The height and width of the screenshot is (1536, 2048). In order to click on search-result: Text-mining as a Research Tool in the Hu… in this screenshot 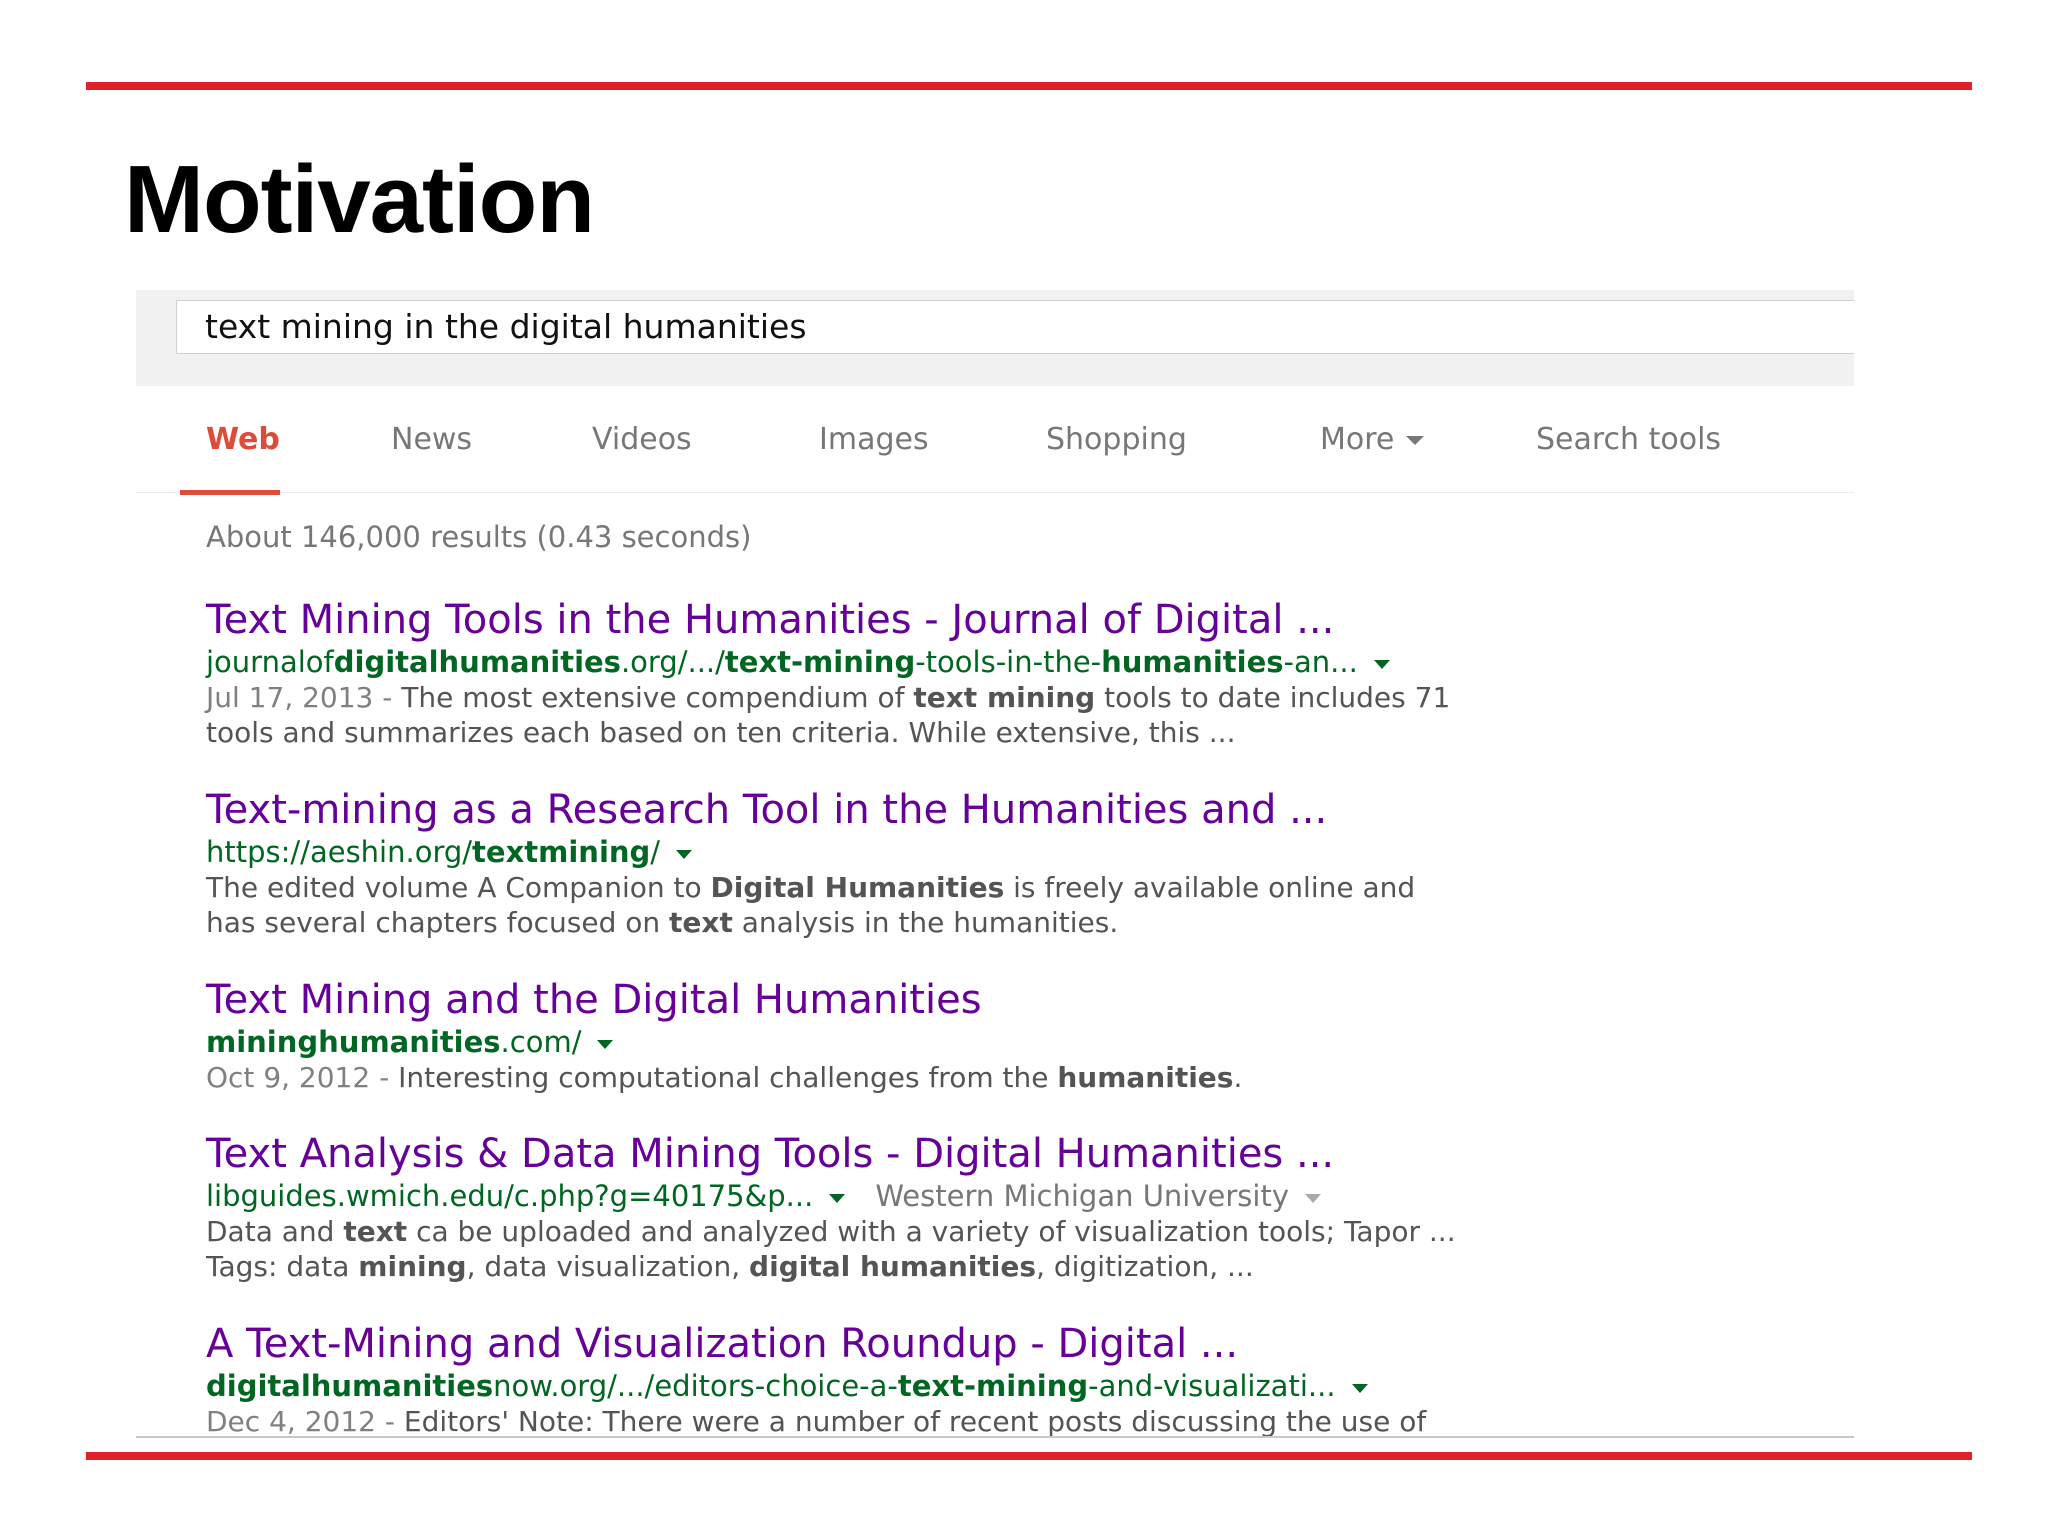, I will do `click(1016, 863)`.